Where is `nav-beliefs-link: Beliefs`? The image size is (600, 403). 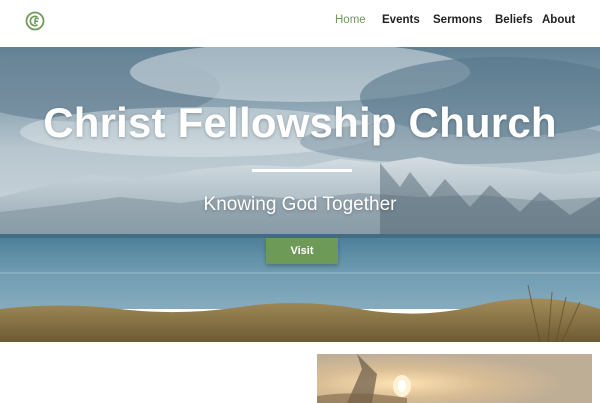 nav-beliefs-link: Beliefs is located at coordinates (514, 20).